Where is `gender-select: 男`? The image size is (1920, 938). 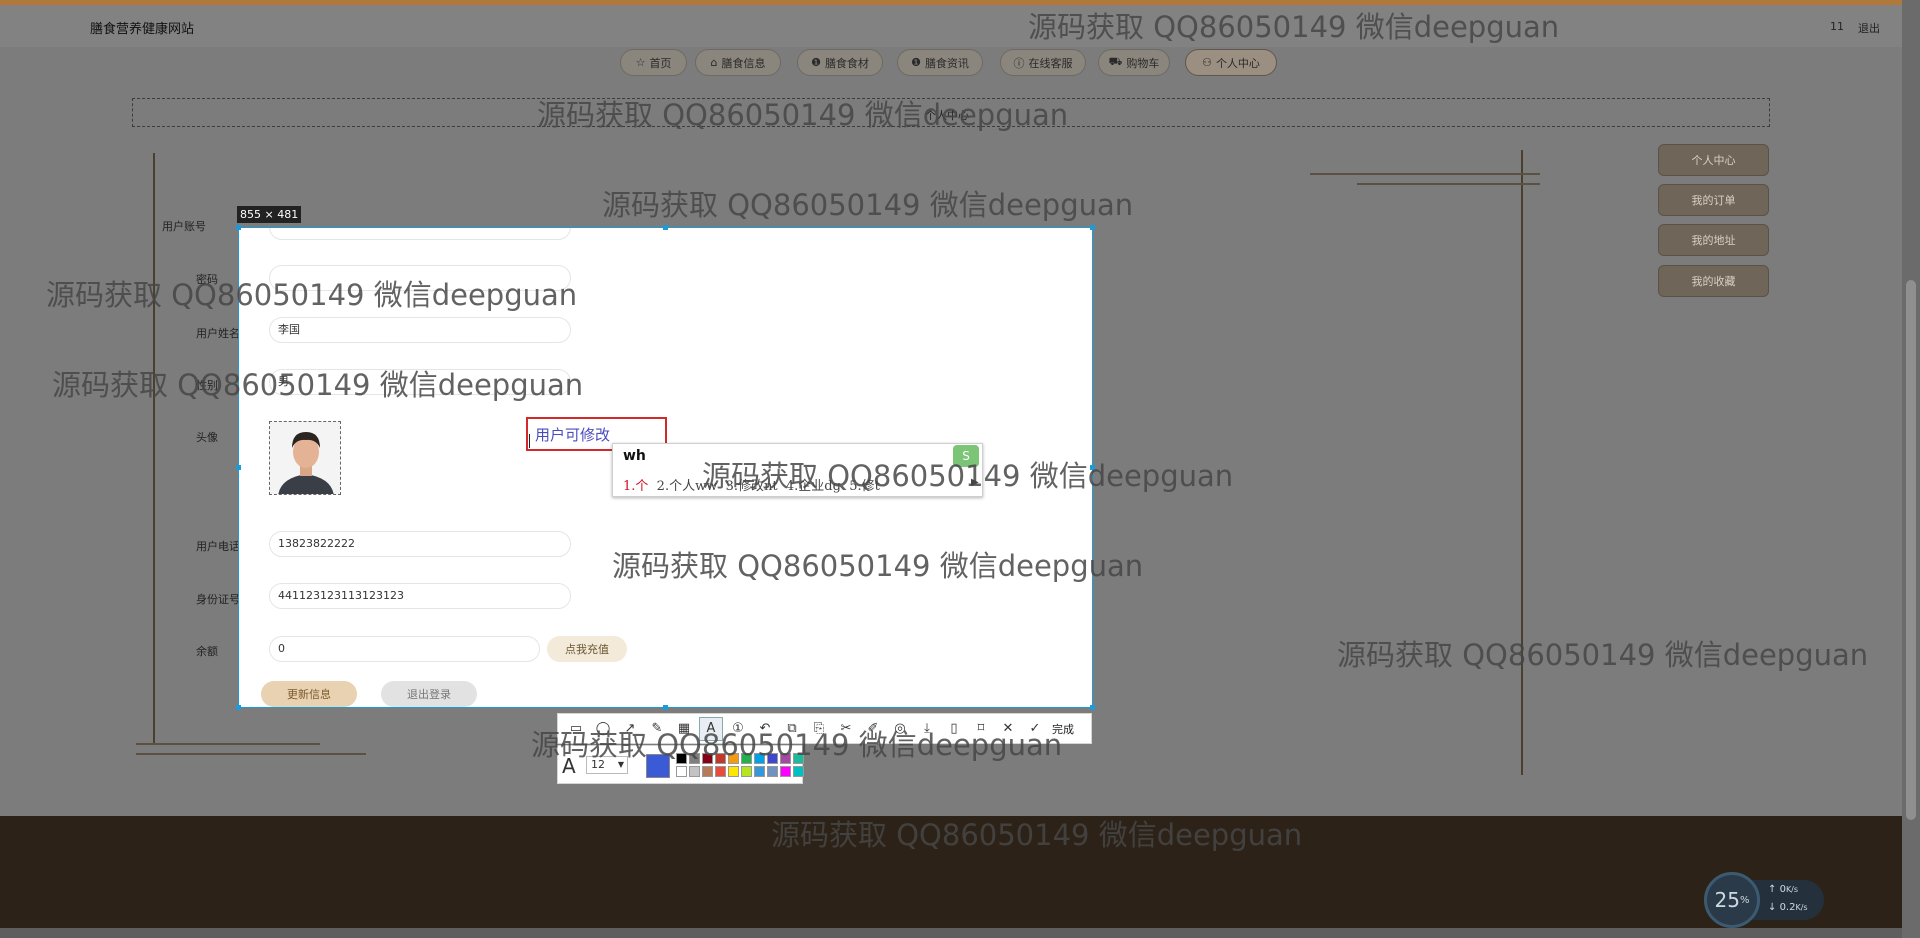 gender-select: 男 is located at coordinates (420, 382).